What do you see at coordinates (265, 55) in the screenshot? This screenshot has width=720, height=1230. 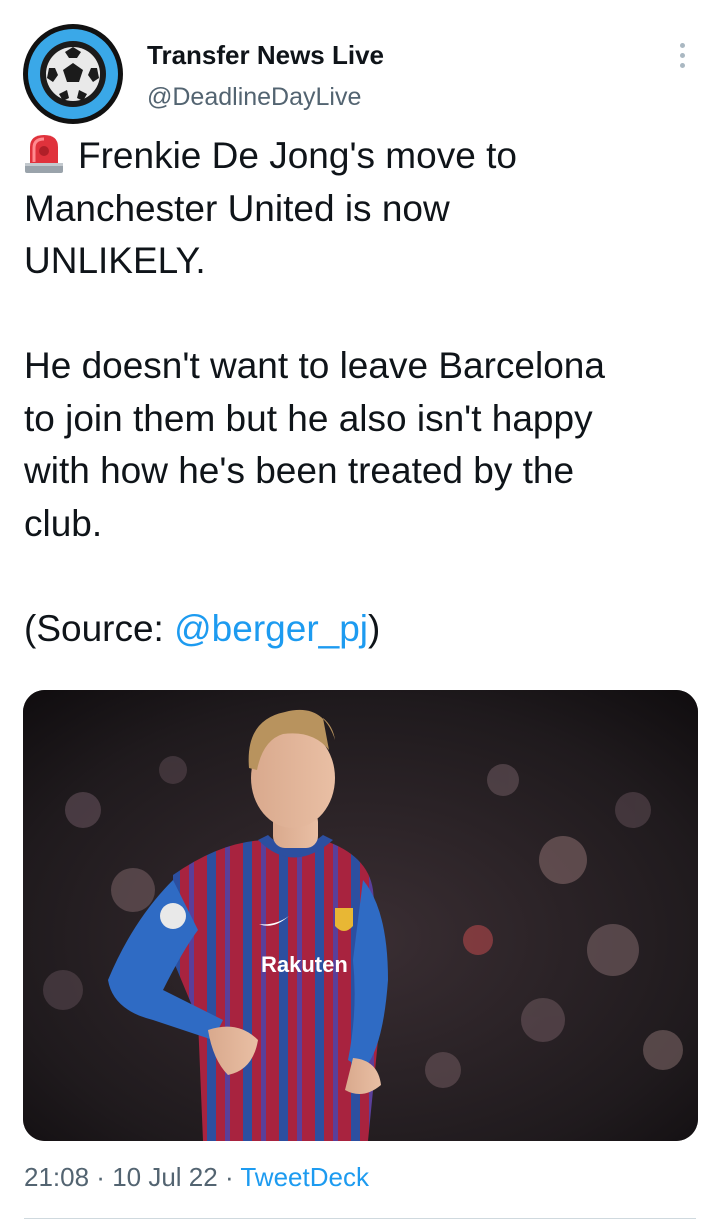 I see `author-name: Transfer News Live` at bounding box center [265, 55].